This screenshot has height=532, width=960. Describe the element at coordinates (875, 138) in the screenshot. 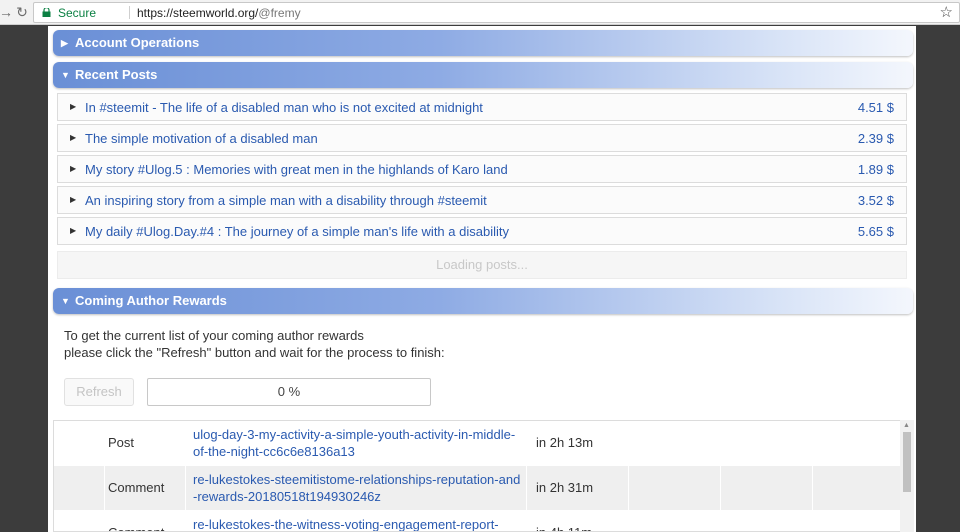

I see `post-value: 2.39 $` at that location.